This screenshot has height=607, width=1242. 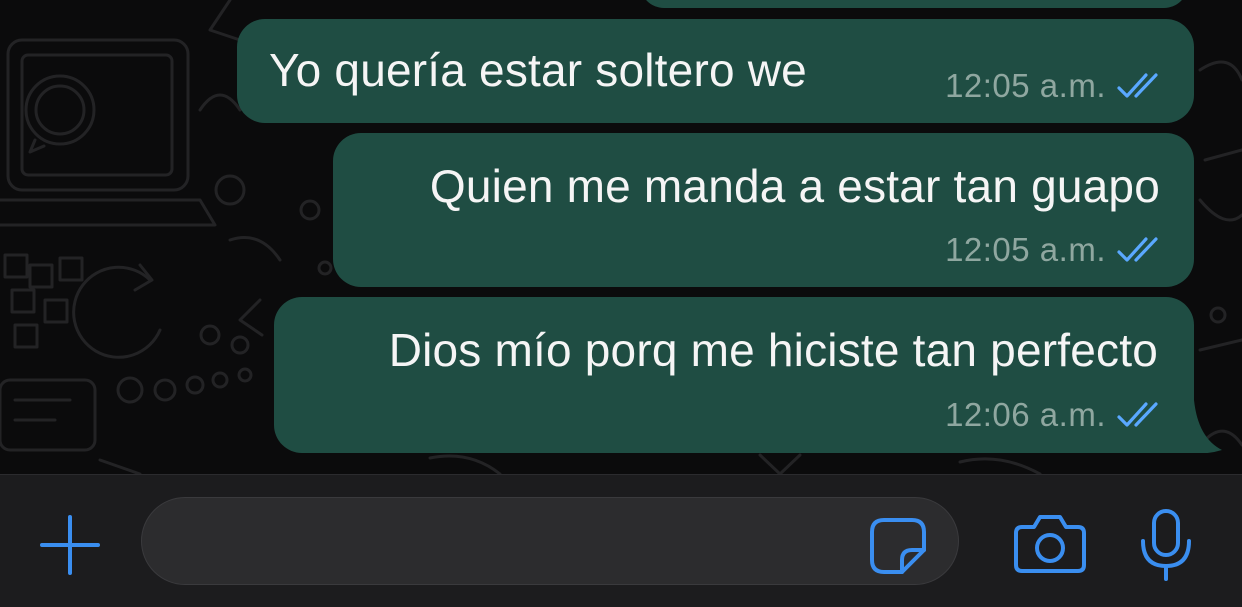 I want to click on message-text: Yo quería estar soltero we, so click(x=538, y=70).